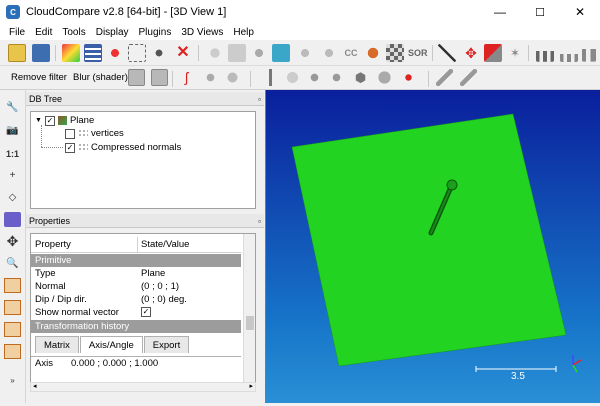 The width and height of the screenshot is (600, 406). I want to click on maximize-button: ☐, so click(540, 12).